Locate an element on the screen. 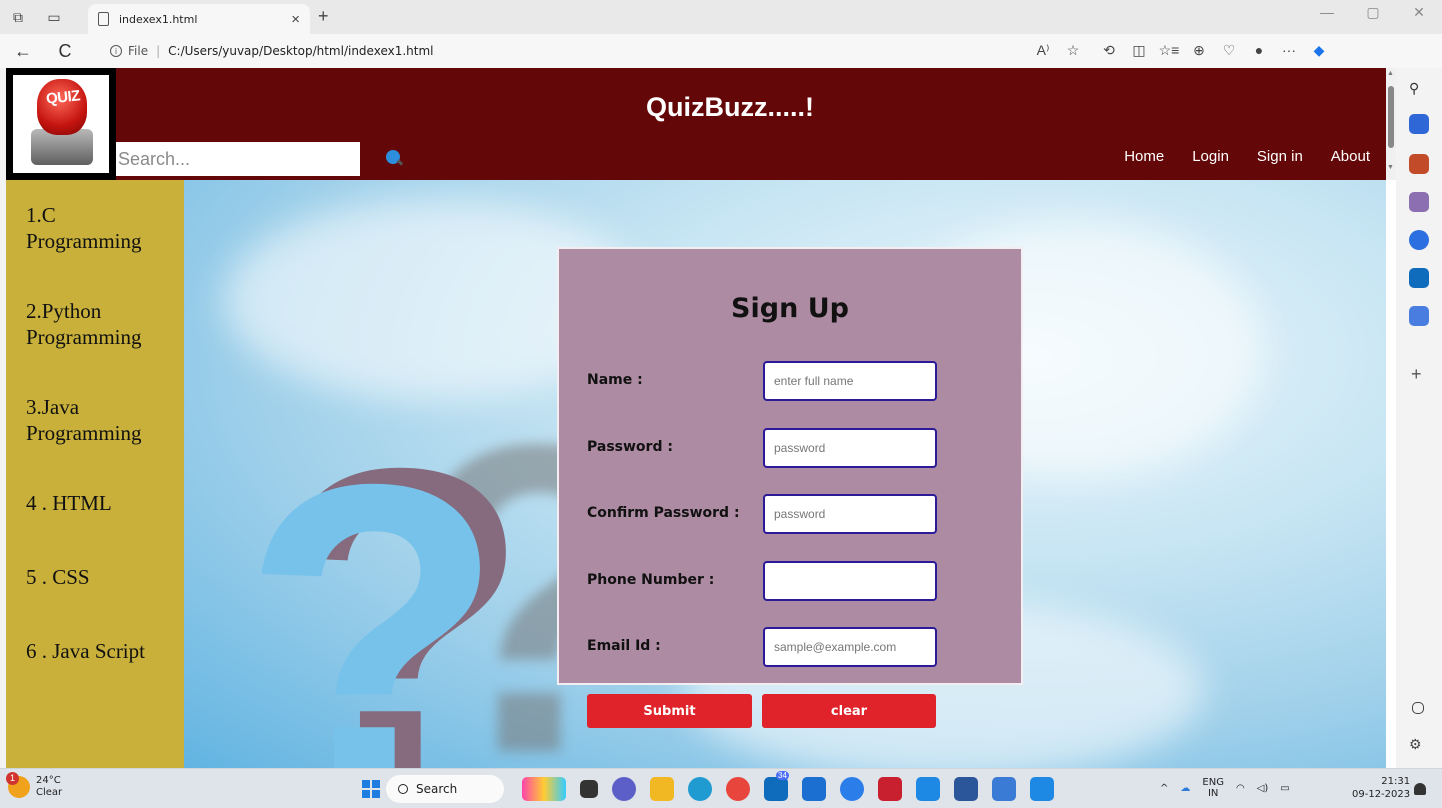 Image resolution: width=1442 pixels, height=808 pixels. site-title: QuizBuzz.....! is located at coordinates (730, 107).